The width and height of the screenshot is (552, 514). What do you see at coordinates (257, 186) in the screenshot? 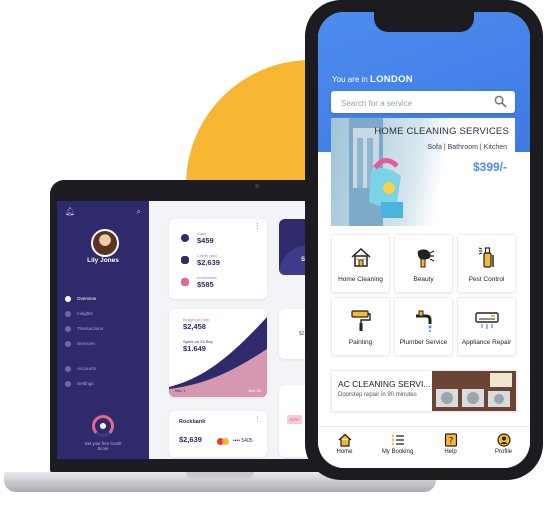
I see `laptop-camera` at bounding box center [257, 186].